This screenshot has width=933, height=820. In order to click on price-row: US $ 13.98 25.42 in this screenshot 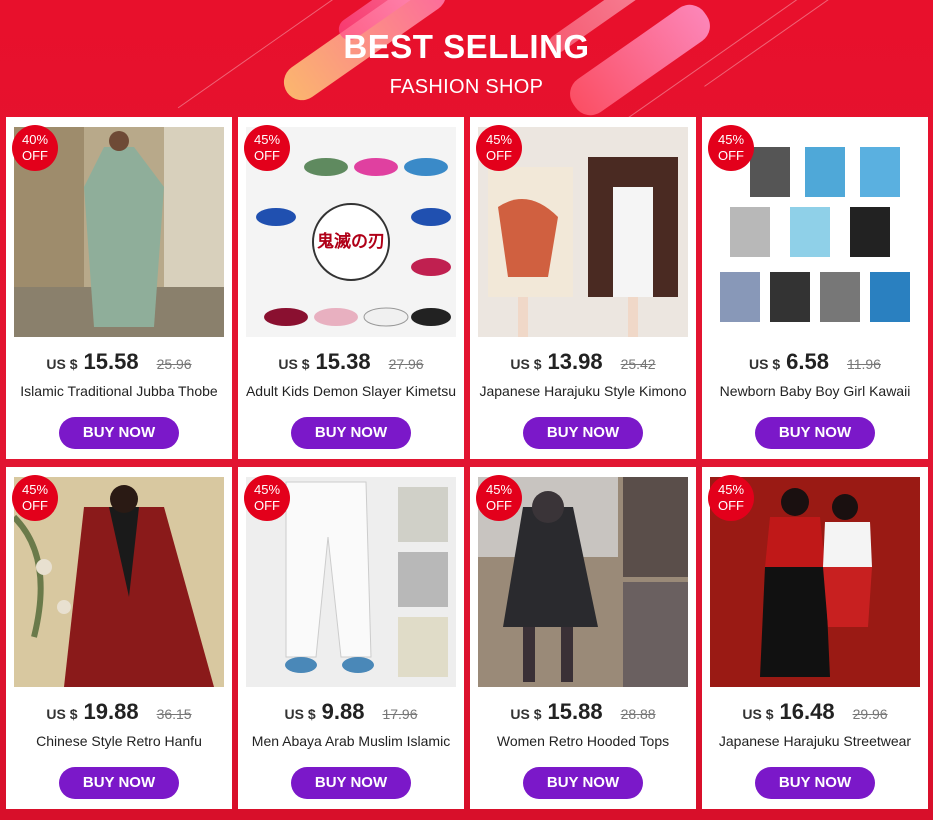, I will do `click(583, 362)`.